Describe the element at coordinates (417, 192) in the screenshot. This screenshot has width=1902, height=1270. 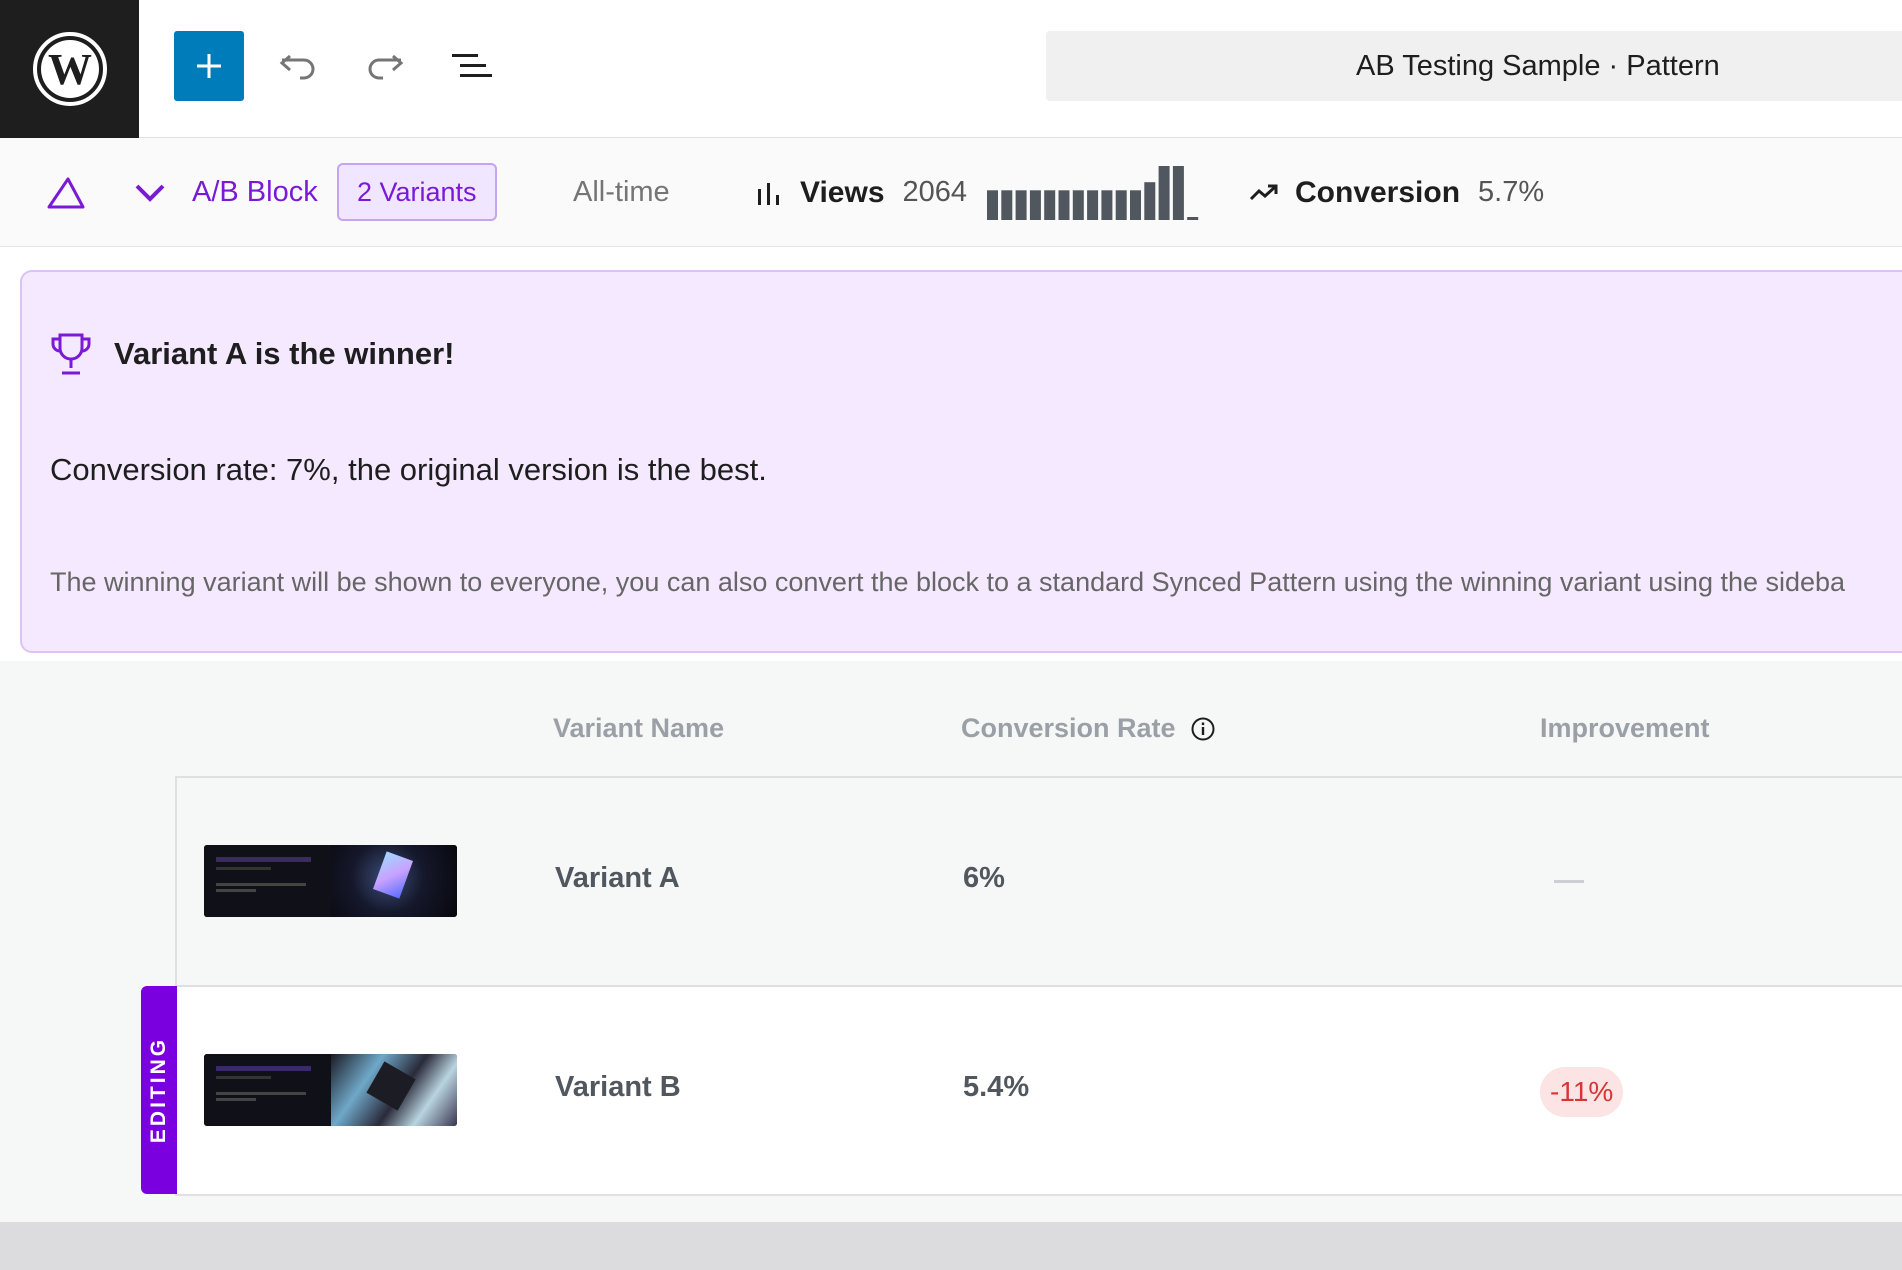
I see `variants-badge: 2 Variants` at that location.